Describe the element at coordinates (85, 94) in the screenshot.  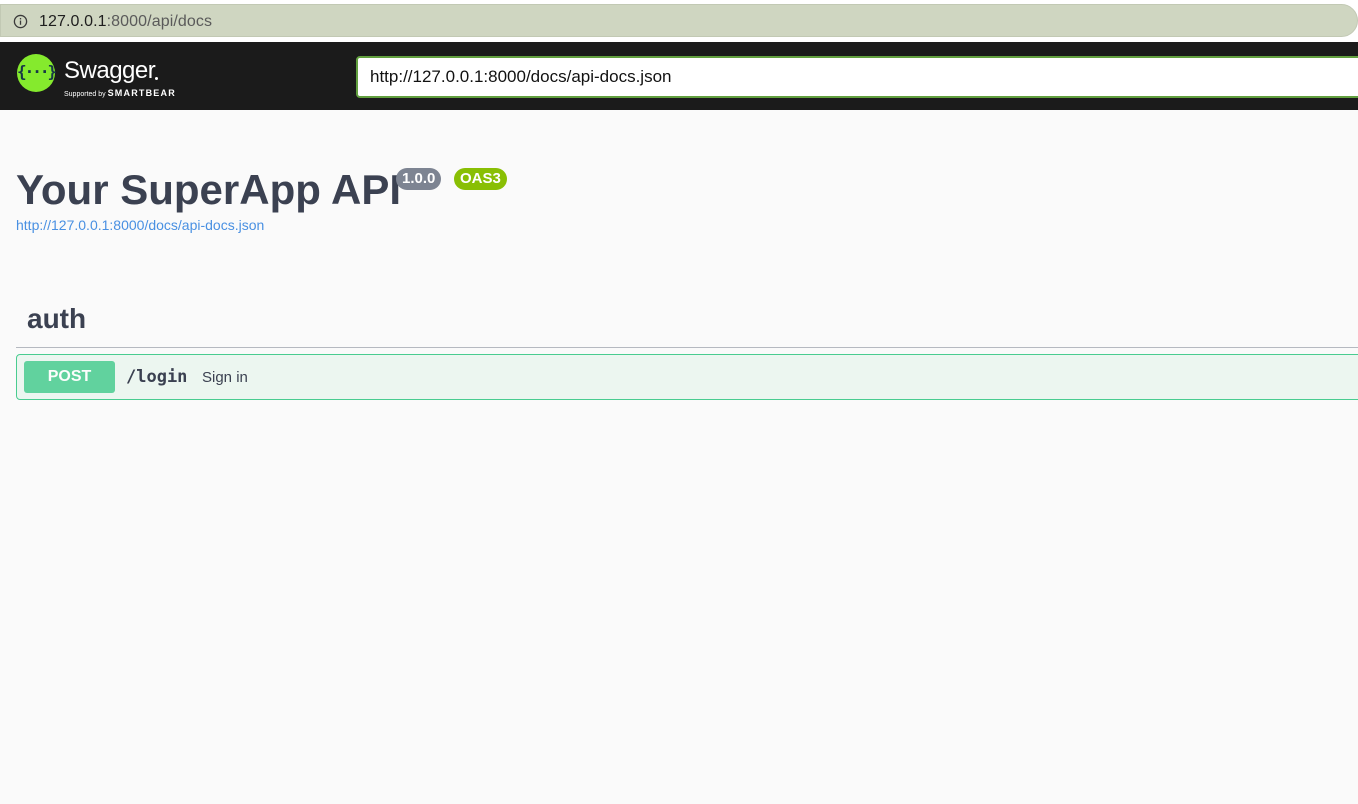
I see `supported-by-text: Supported by` at that location.